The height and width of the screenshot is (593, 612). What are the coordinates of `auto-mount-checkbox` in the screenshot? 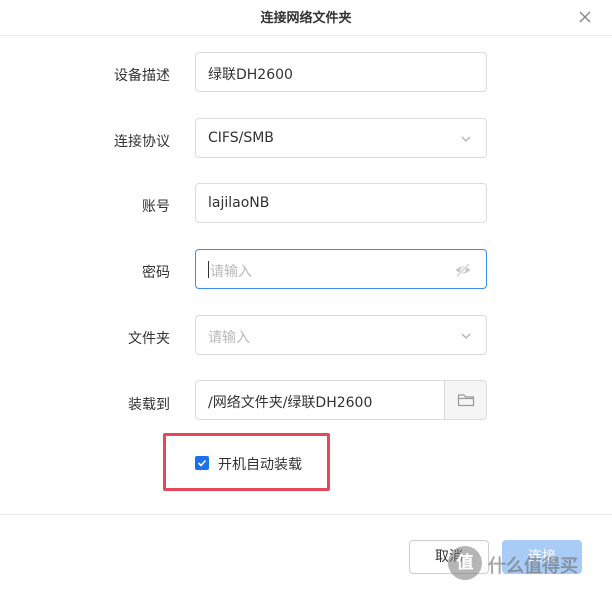 It's located at (202, 463).